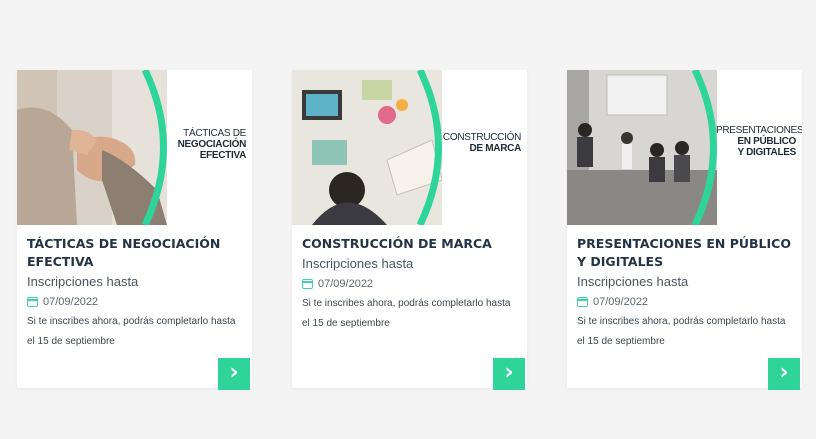  What do you see at coordinates (409, 147) in the screenshot?
I see `course-thumbnail: CONSTRUCCIÓN DE MARCA` at bounding box center [409, 147].